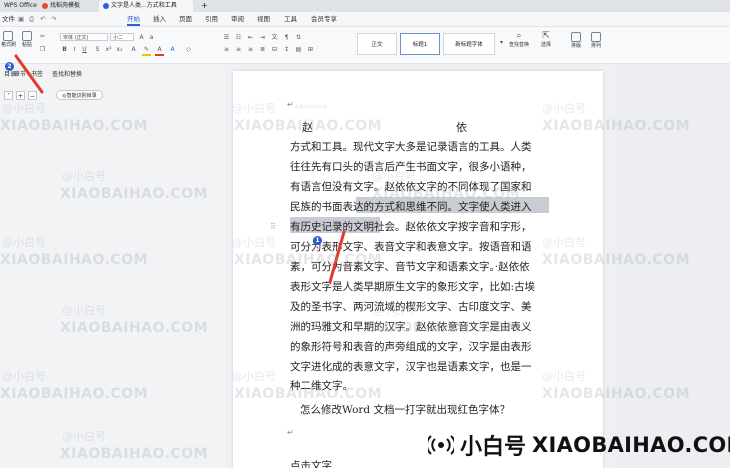 Image resolution: width=730 pixels, height=468 pixels. I want to click on step-badge-2: 2, so click(9, 66).